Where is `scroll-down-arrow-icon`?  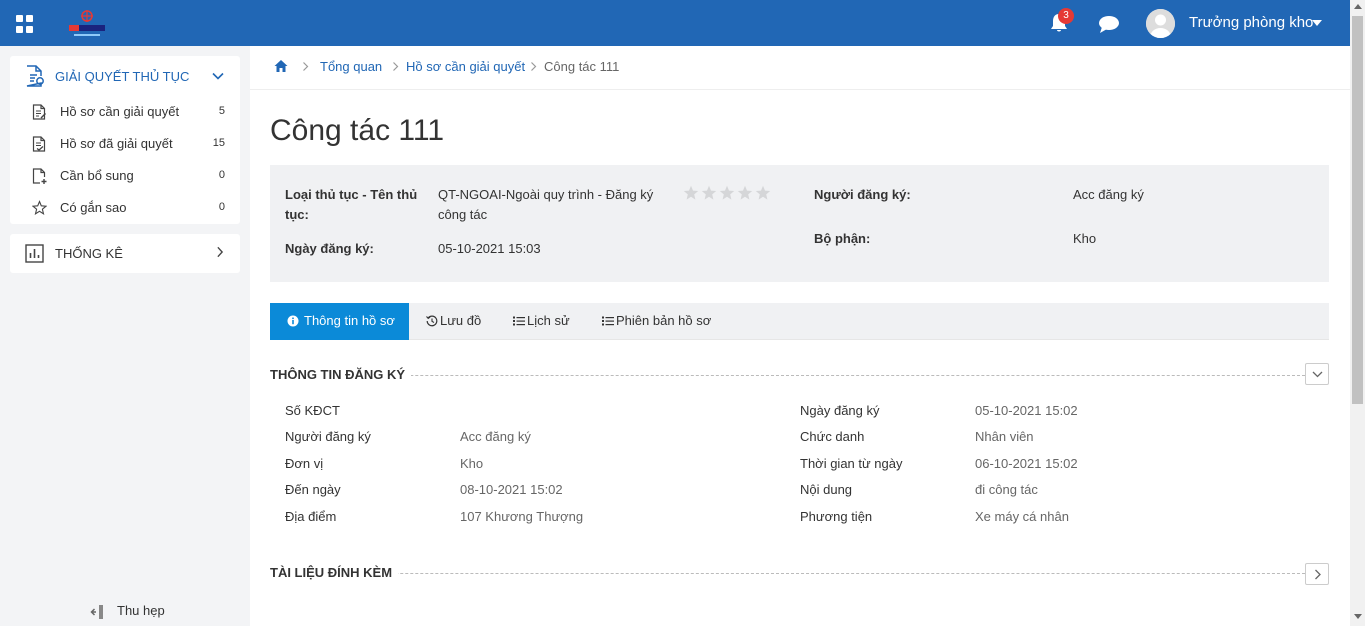
scroll-down-arrow-icon is located at coordinates (1358, 616).